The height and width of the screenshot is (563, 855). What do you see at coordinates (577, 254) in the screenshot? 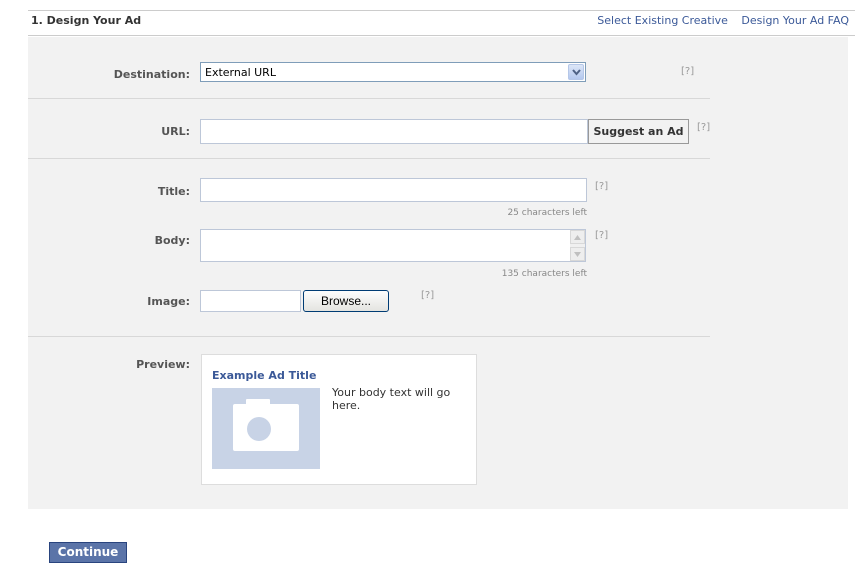
I see `scroll-down-arrow-icon` at bounding box center [577, 254].